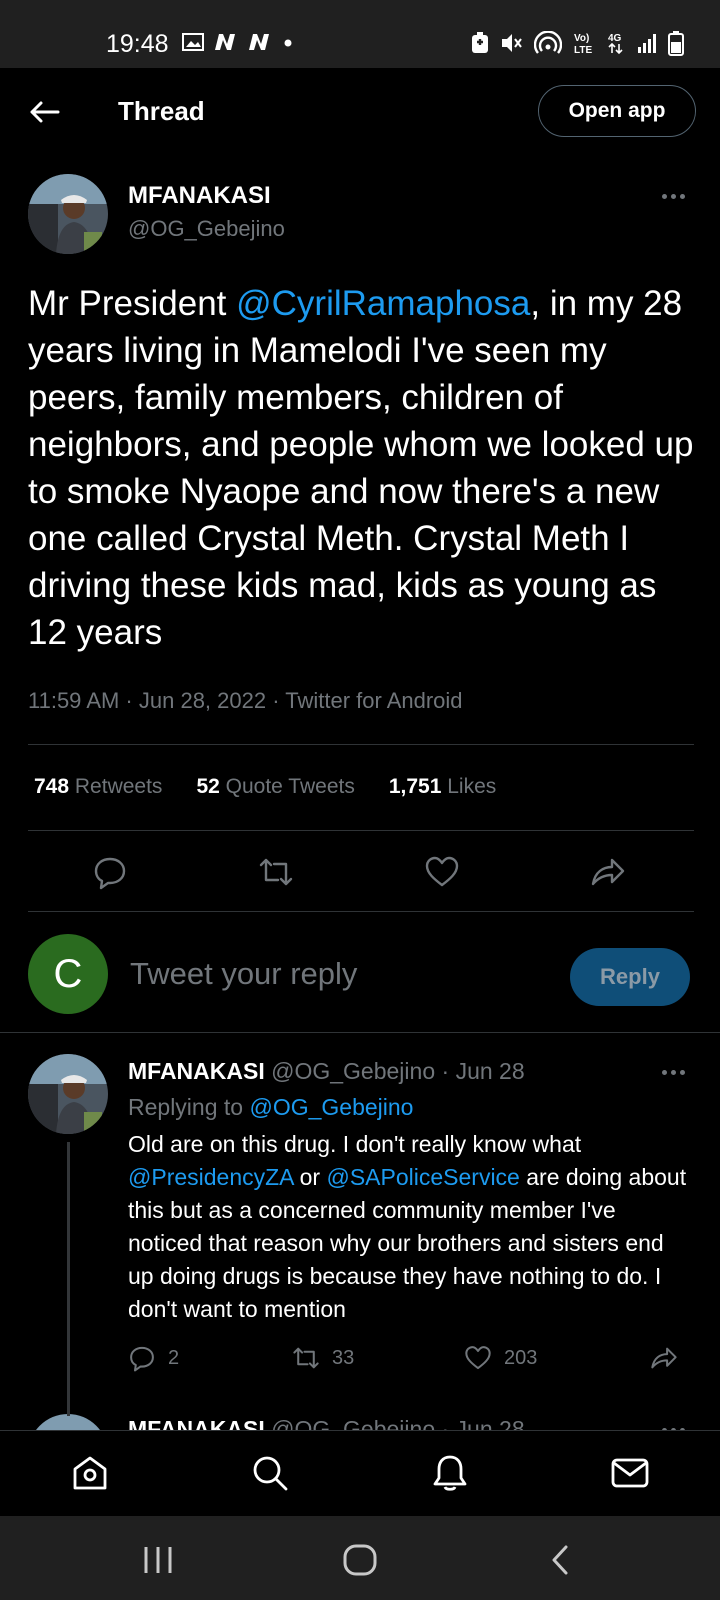  Describe the element at coordinates (480, 42) in the screenshot. I see `alarm-icon` at that location.